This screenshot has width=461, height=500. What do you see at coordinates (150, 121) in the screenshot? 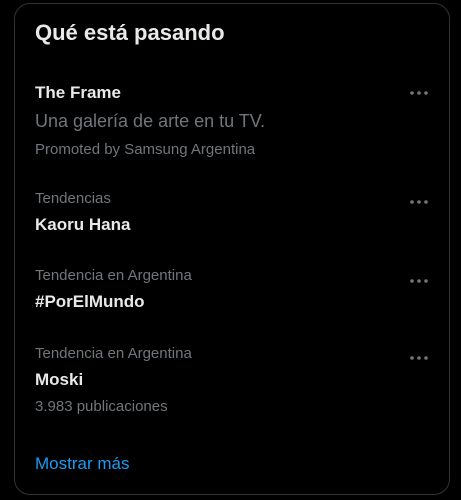
I see `promoted-tagline: Una galería de arte en tu TV.` at bounding box center [150, 121].